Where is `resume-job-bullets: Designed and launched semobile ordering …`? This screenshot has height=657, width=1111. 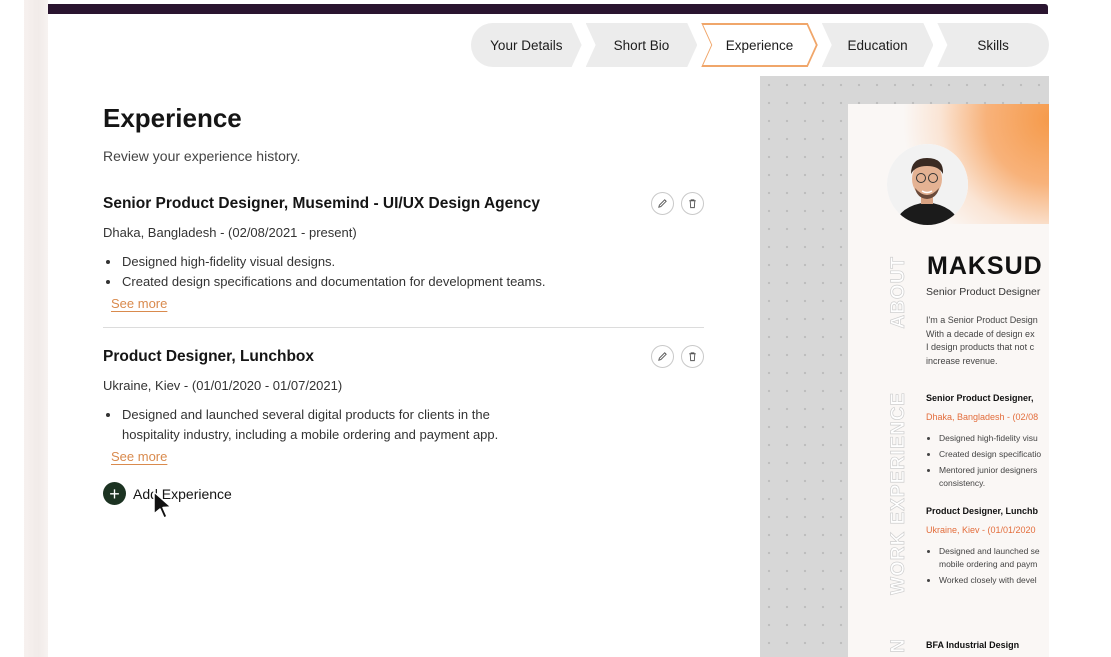 resume-job-bullets: Designed and launched semobile ordering … is located at coordinates (984, 567).